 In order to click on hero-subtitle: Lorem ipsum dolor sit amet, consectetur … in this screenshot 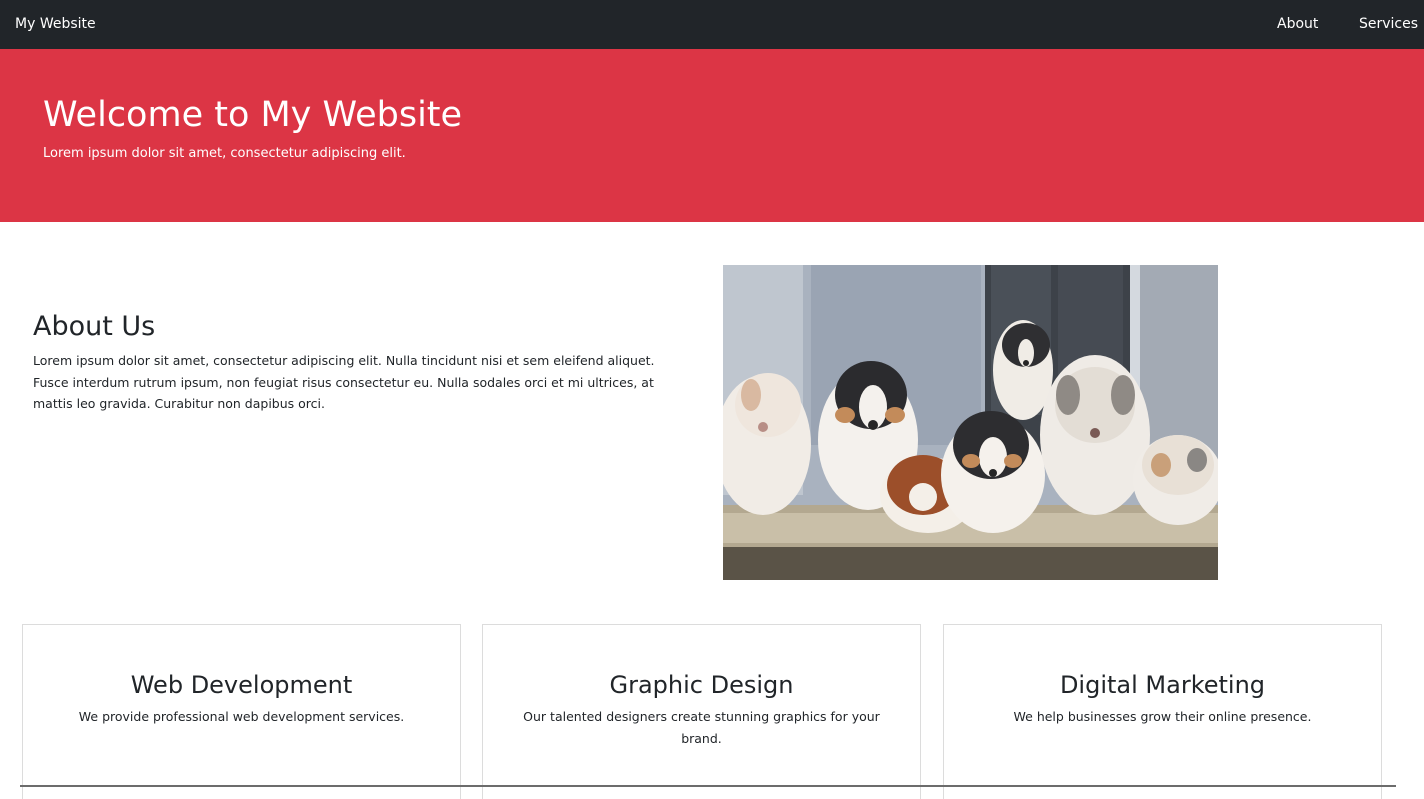, I will do `click(224, 153)`.